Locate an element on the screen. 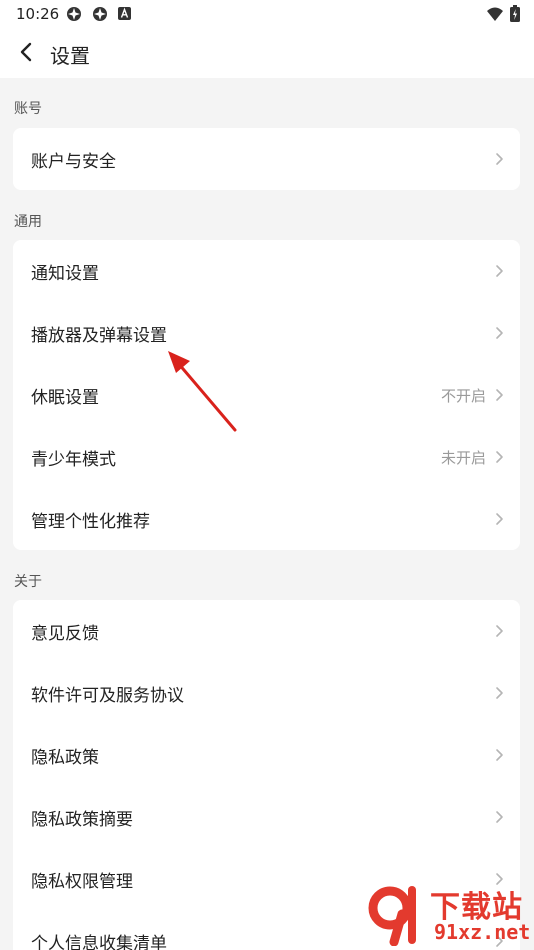 This screenshot has height=950, width=534. settings-item-label: 通知设置 is located at coordinates (65, 273).